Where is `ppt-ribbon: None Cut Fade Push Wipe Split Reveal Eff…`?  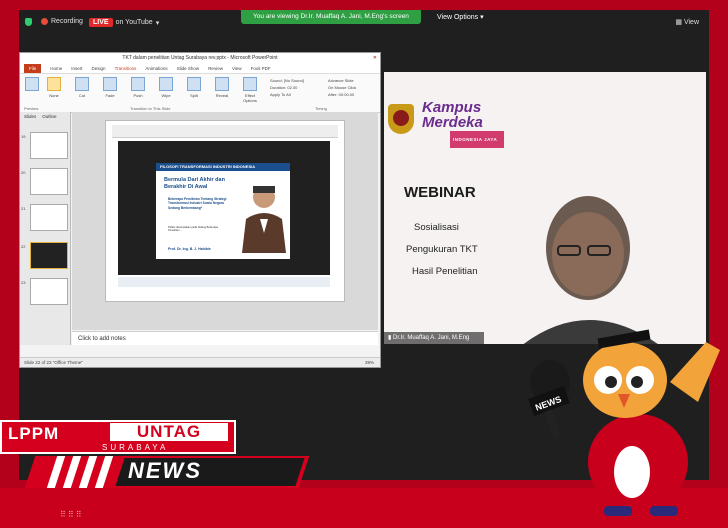
ppt-ribbon: None Cut Fade Push Wipe Split Reveal Eff… is located at coordinates (200, 93).